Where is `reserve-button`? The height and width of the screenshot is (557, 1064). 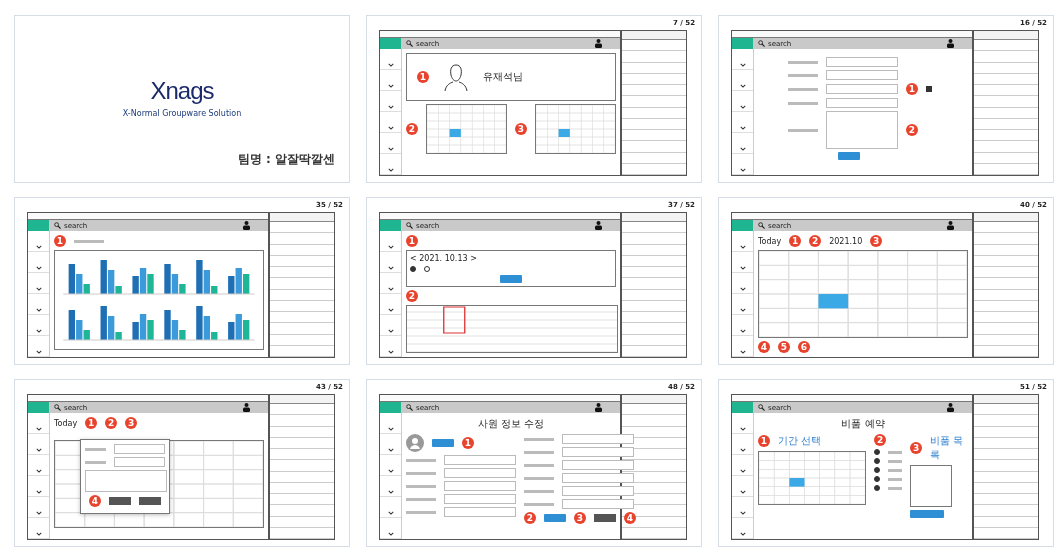 reserve-button is located at coordinates (927, 514).